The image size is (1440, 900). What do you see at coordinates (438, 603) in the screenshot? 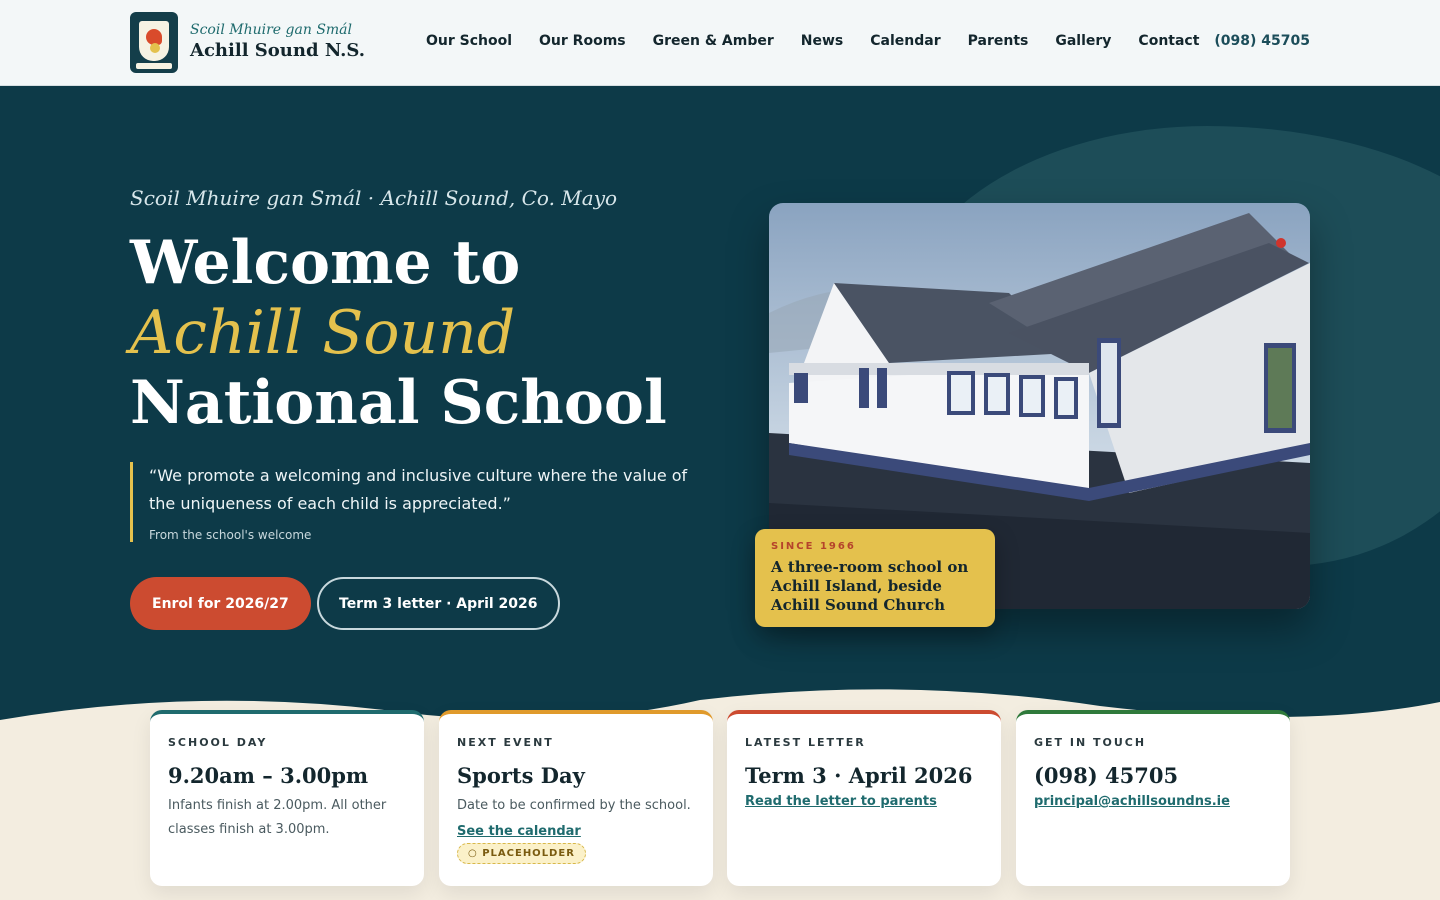
I see `term-letter-button: Term 3 letter · April 2026` at bounding box center [438, 603].